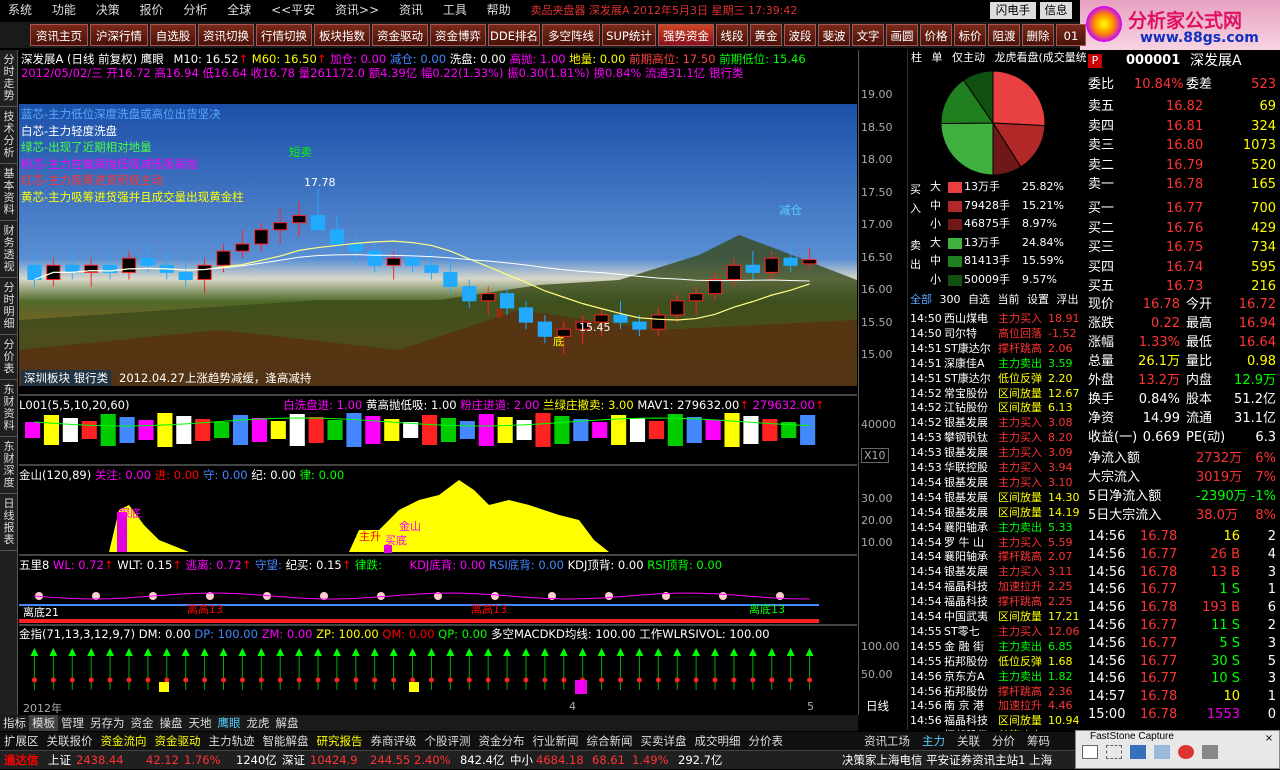  What do you see at coordinates (1040, 57) in the screenshot?
I see `tab-longhu: 龙虎看盘(成交量统` at bounding box center [1040, 57].